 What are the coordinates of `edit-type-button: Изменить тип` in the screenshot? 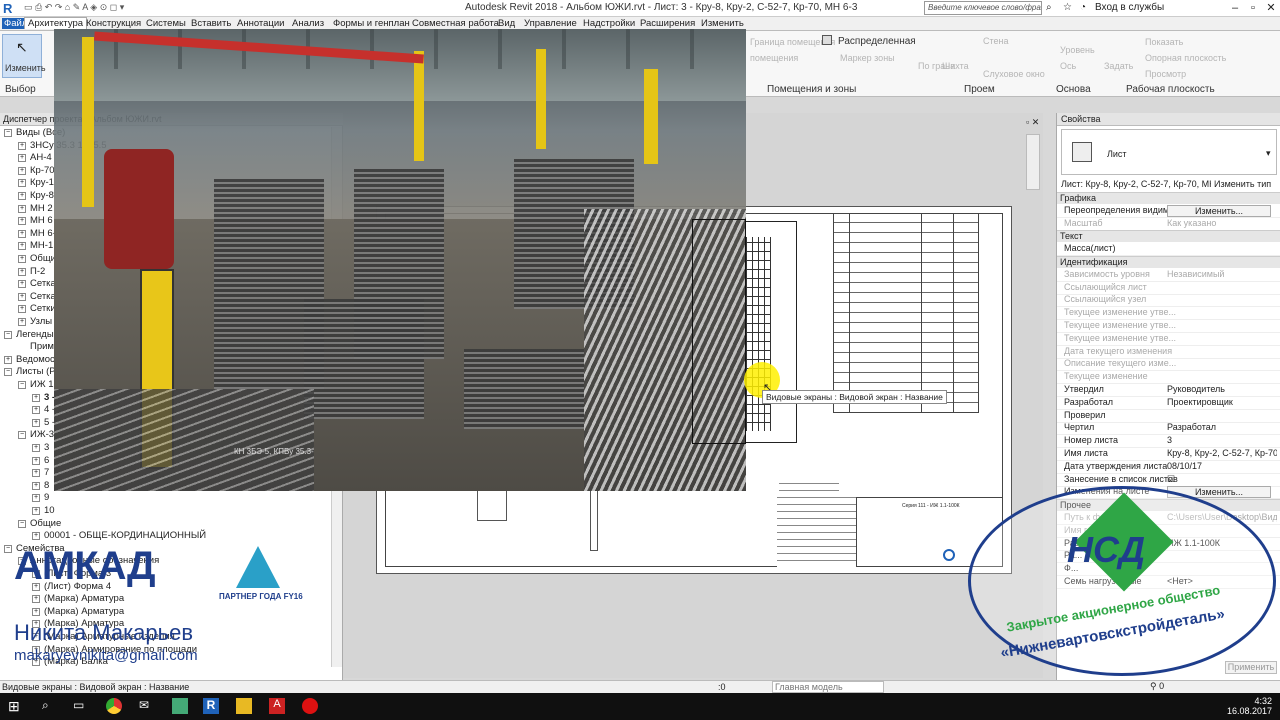 It's located at (1242, 184).